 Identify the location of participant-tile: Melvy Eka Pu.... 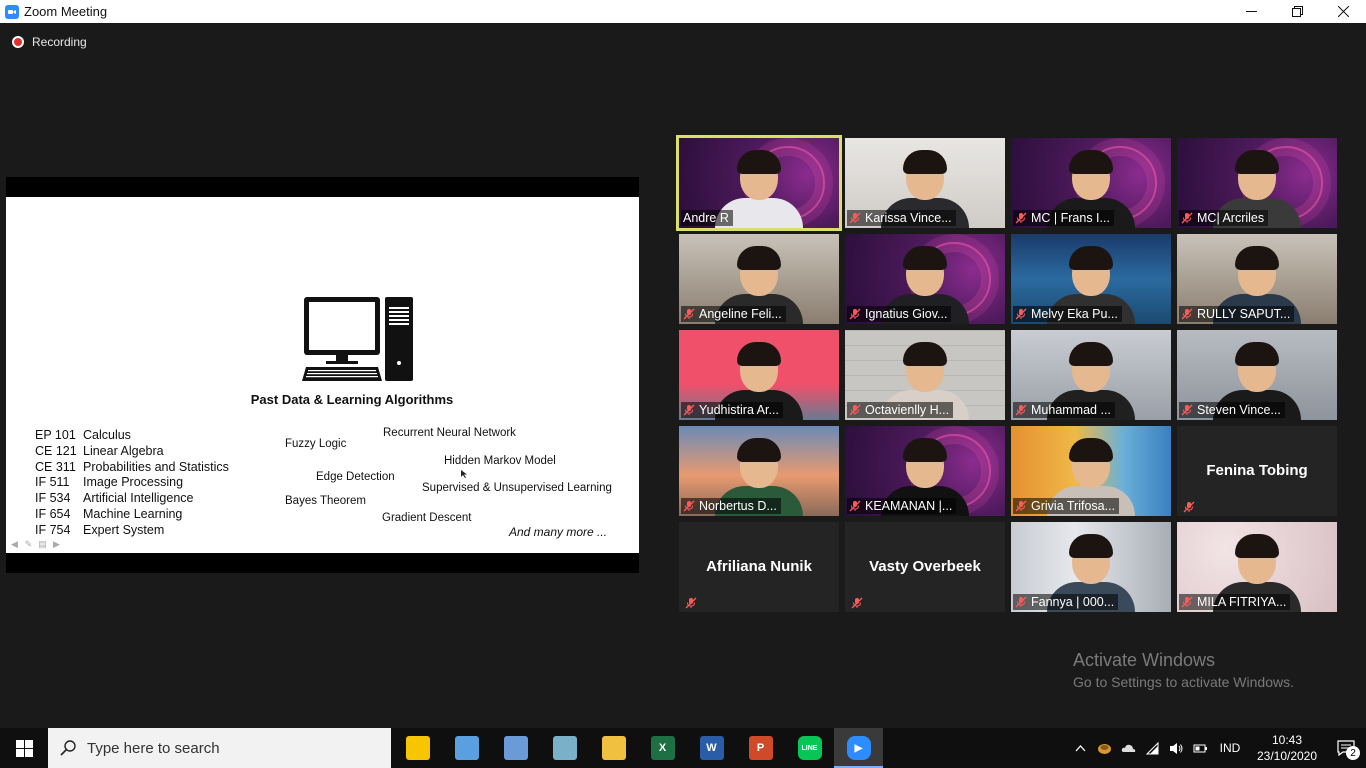
(1091, 279).